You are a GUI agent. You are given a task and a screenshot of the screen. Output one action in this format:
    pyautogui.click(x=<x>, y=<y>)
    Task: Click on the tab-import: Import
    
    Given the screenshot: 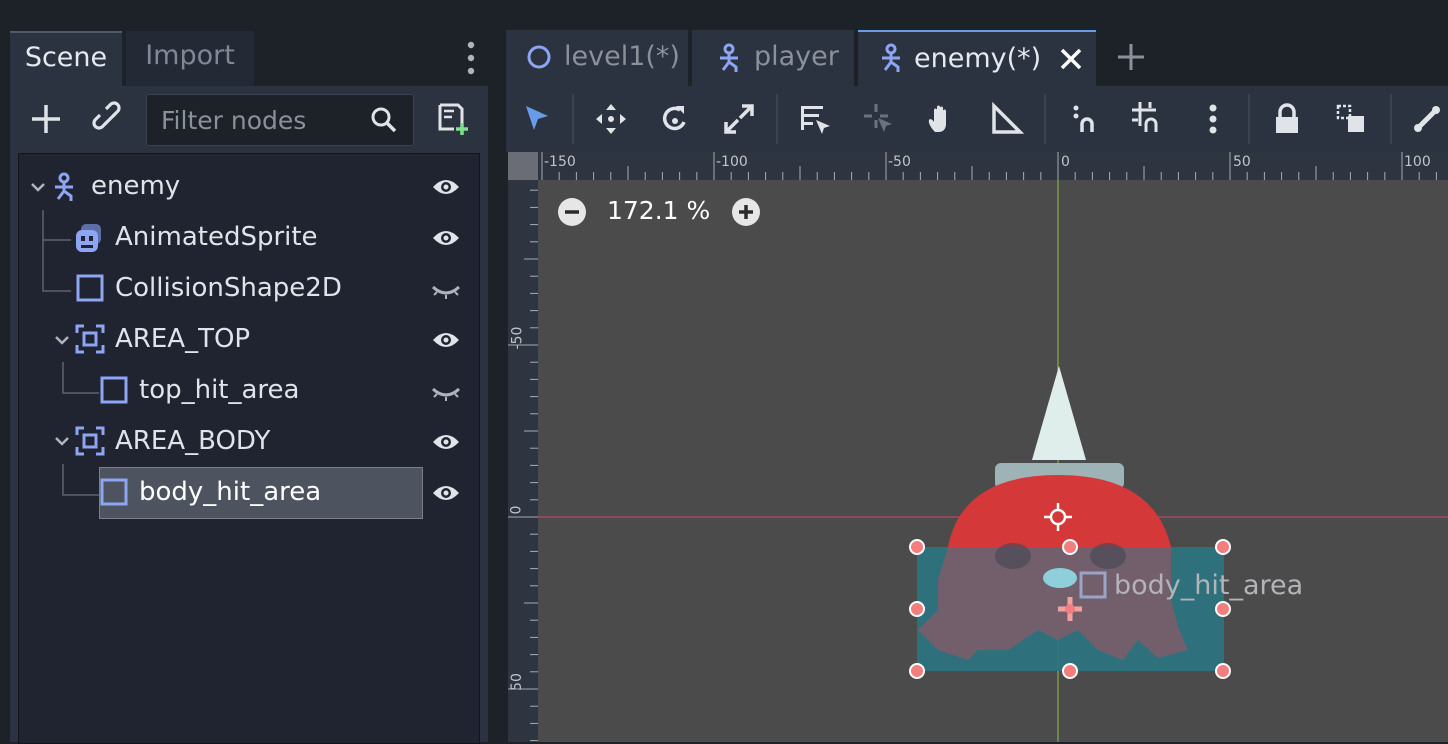 What is the action you would take?
    pyautogui.click(x=190, y=58)
    